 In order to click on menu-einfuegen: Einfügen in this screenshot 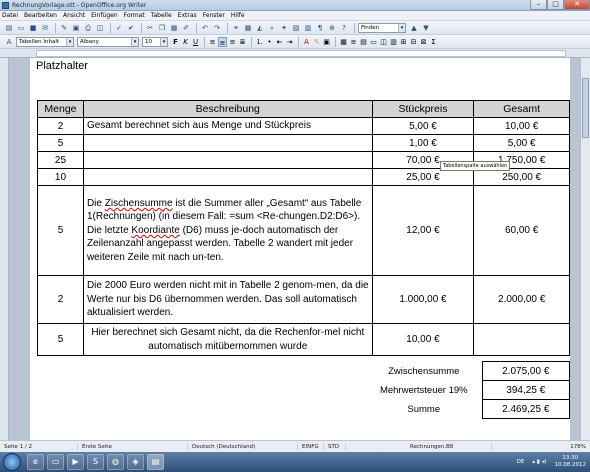, I will do `click(104, 15)`.